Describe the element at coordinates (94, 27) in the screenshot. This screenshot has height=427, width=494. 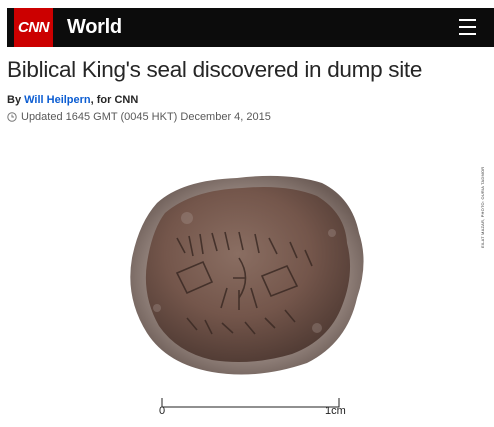
I see `section-title: World` at that location.